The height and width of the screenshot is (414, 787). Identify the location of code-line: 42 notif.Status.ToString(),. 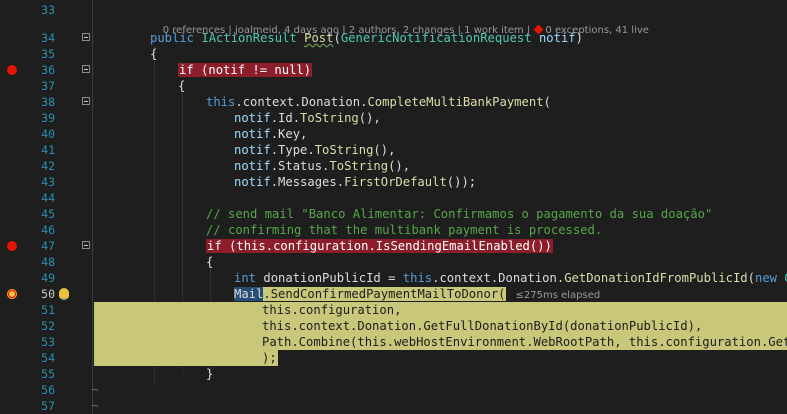
(393, 166).